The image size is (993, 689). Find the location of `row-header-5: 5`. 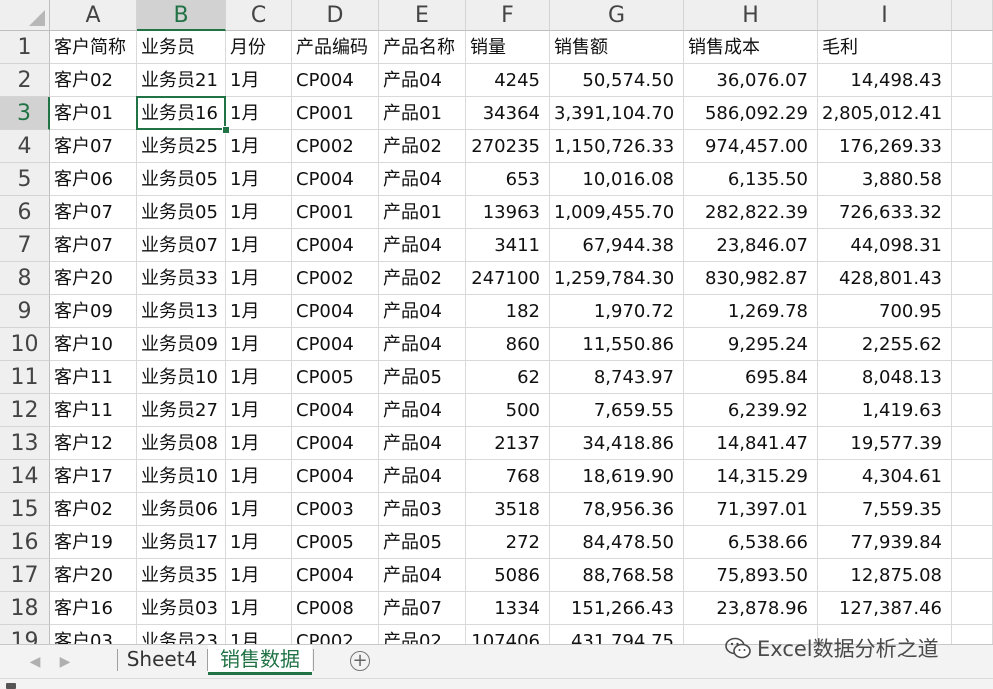

row-header-5: 5 is located at coordinates (25, 179).